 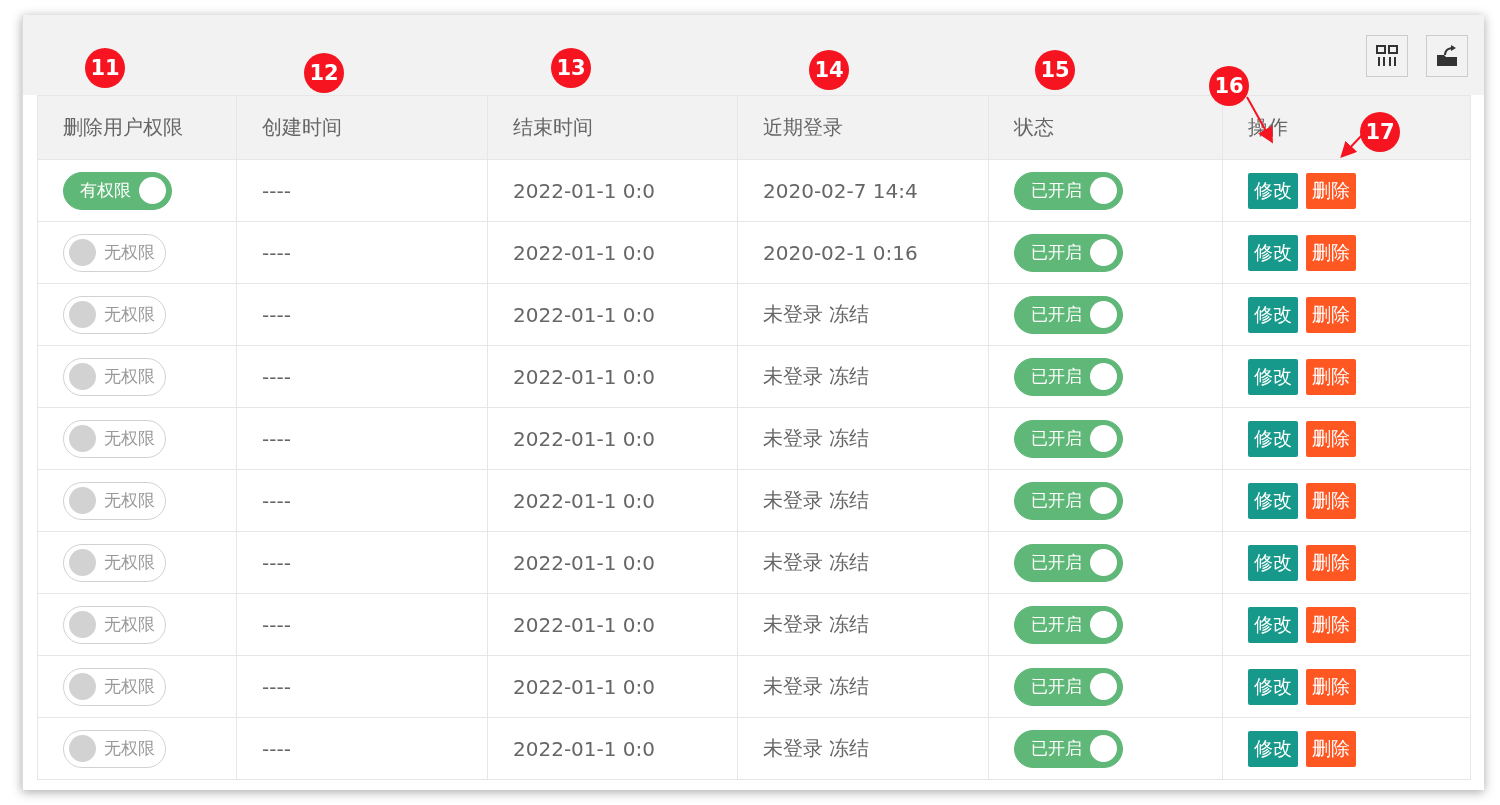 I want to click on folder-arrow-icon, so click(x=1447, y=56).